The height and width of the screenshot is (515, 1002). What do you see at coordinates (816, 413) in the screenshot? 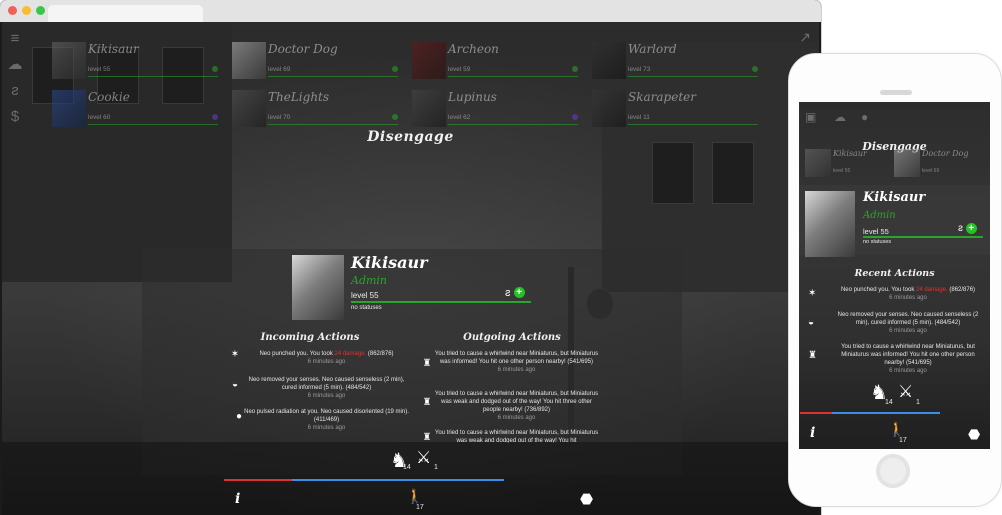
I see `mobile-health-bar` at bounding box center [816, 413].